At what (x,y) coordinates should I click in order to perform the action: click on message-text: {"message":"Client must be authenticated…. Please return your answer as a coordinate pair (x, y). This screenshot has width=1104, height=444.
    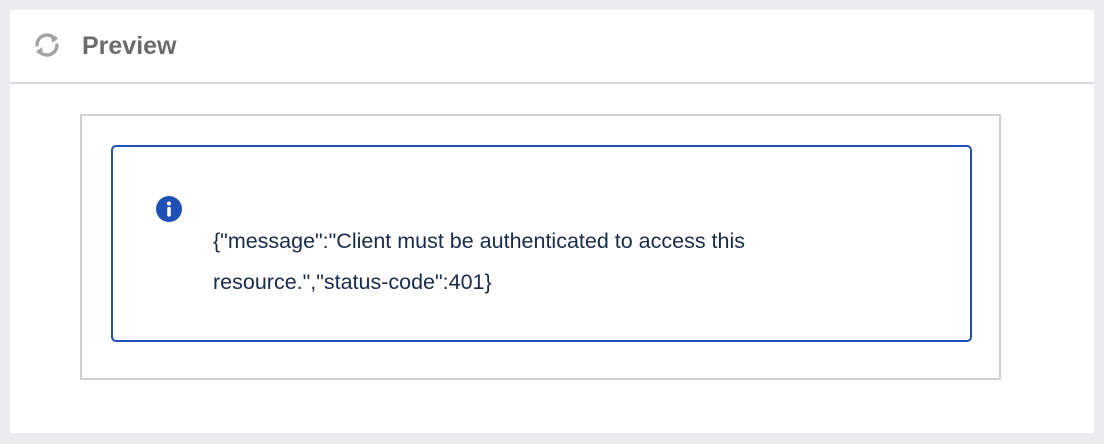
    Looking at the image, I should click on (479, 261).